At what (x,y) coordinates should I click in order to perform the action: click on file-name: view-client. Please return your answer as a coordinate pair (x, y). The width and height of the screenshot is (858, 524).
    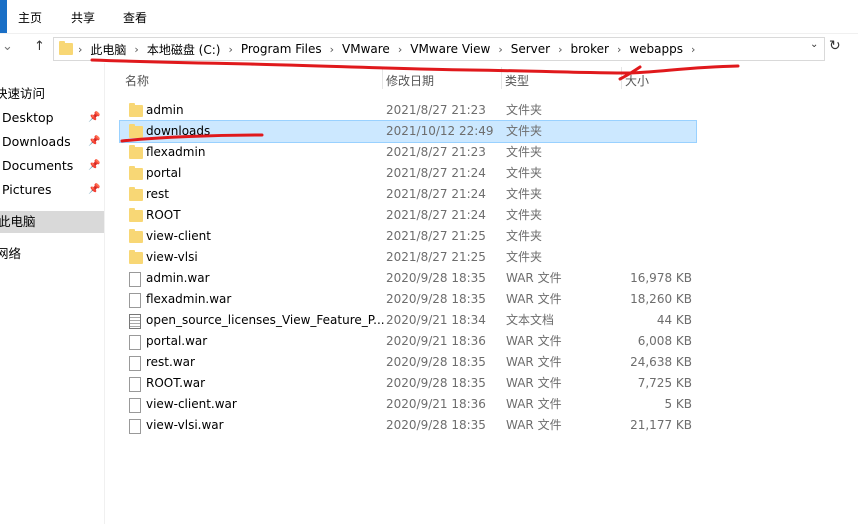
    Looking at the image, I should click on (178, 236).